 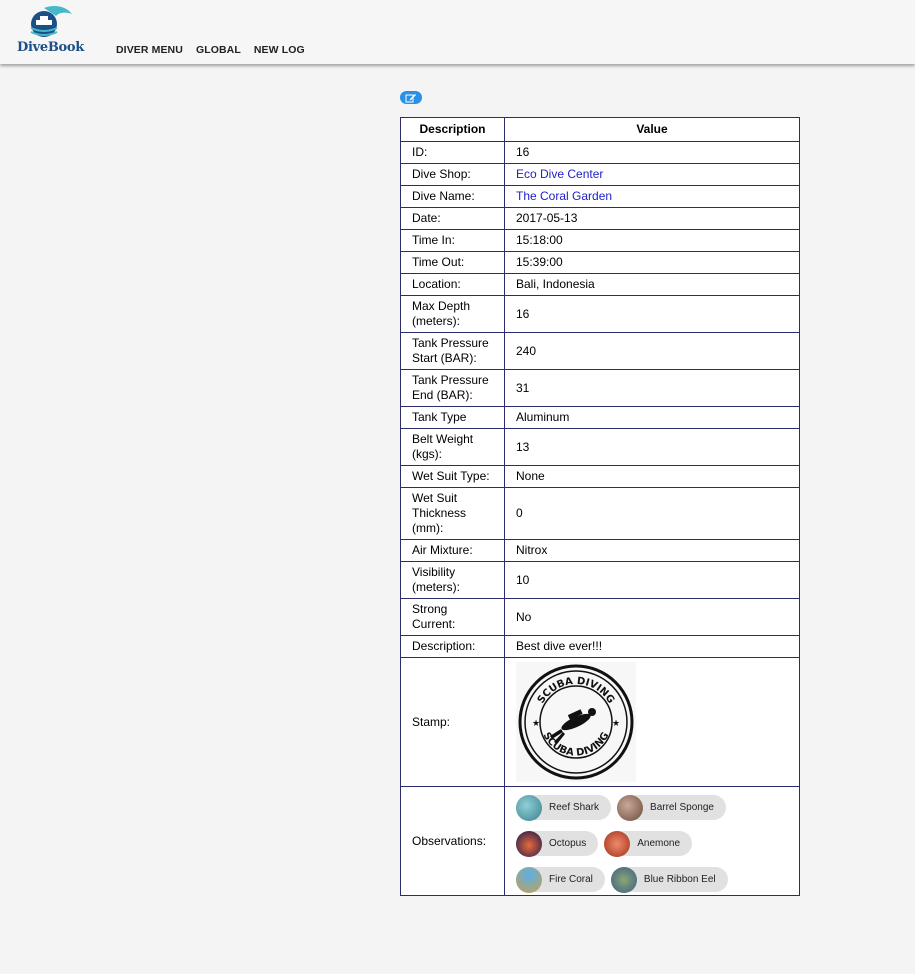 I want to click on row-value: Nitrox, so click(x=652, y=550).